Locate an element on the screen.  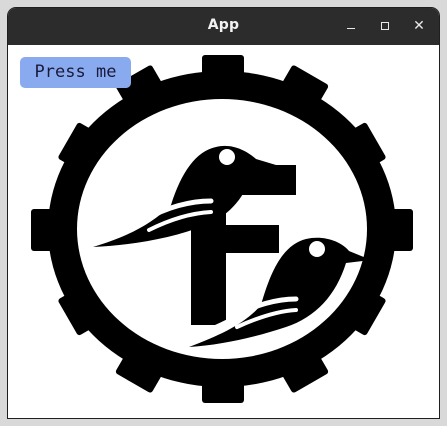
maximize-icon is located at coordinates (385, 26).